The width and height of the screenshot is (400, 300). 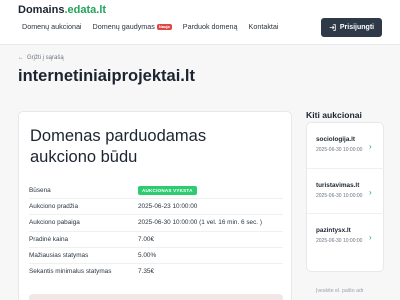 What do you see at coordinates (54, 223) in the screenshot?
I see `row-label: Aukciono pabaiga` at bounding box center [54, 223].